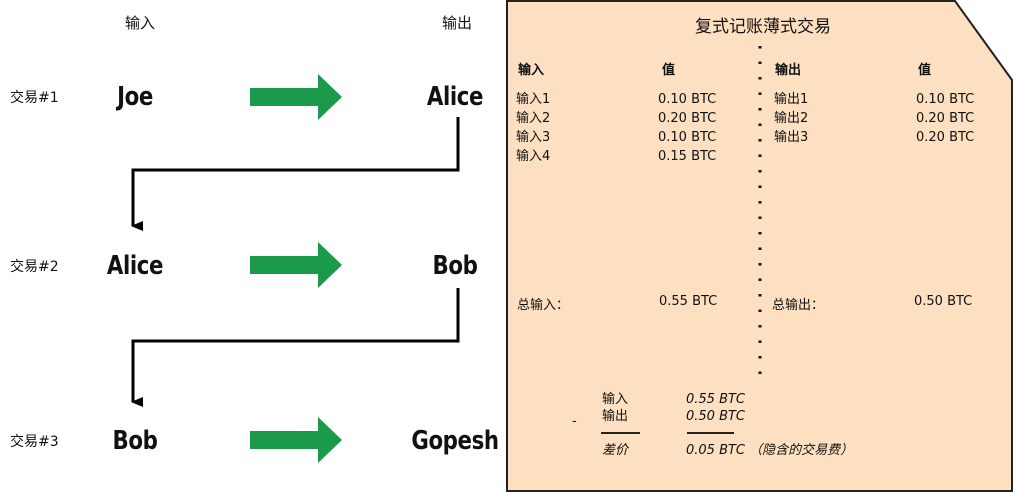  What do you see at coordinates (615, 408) in the screenshot?
I see `calc-labels: 输入 输出` at bounding box center [615, 408].